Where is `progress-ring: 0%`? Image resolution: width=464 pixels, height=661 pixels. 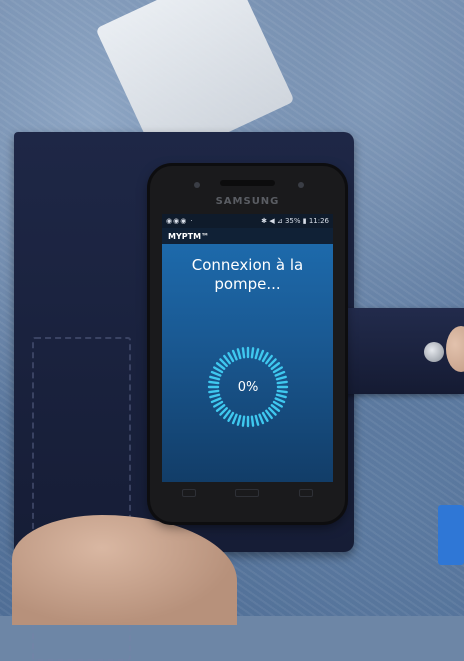 progress-ring: 0% is located at coordinates (248, 387).